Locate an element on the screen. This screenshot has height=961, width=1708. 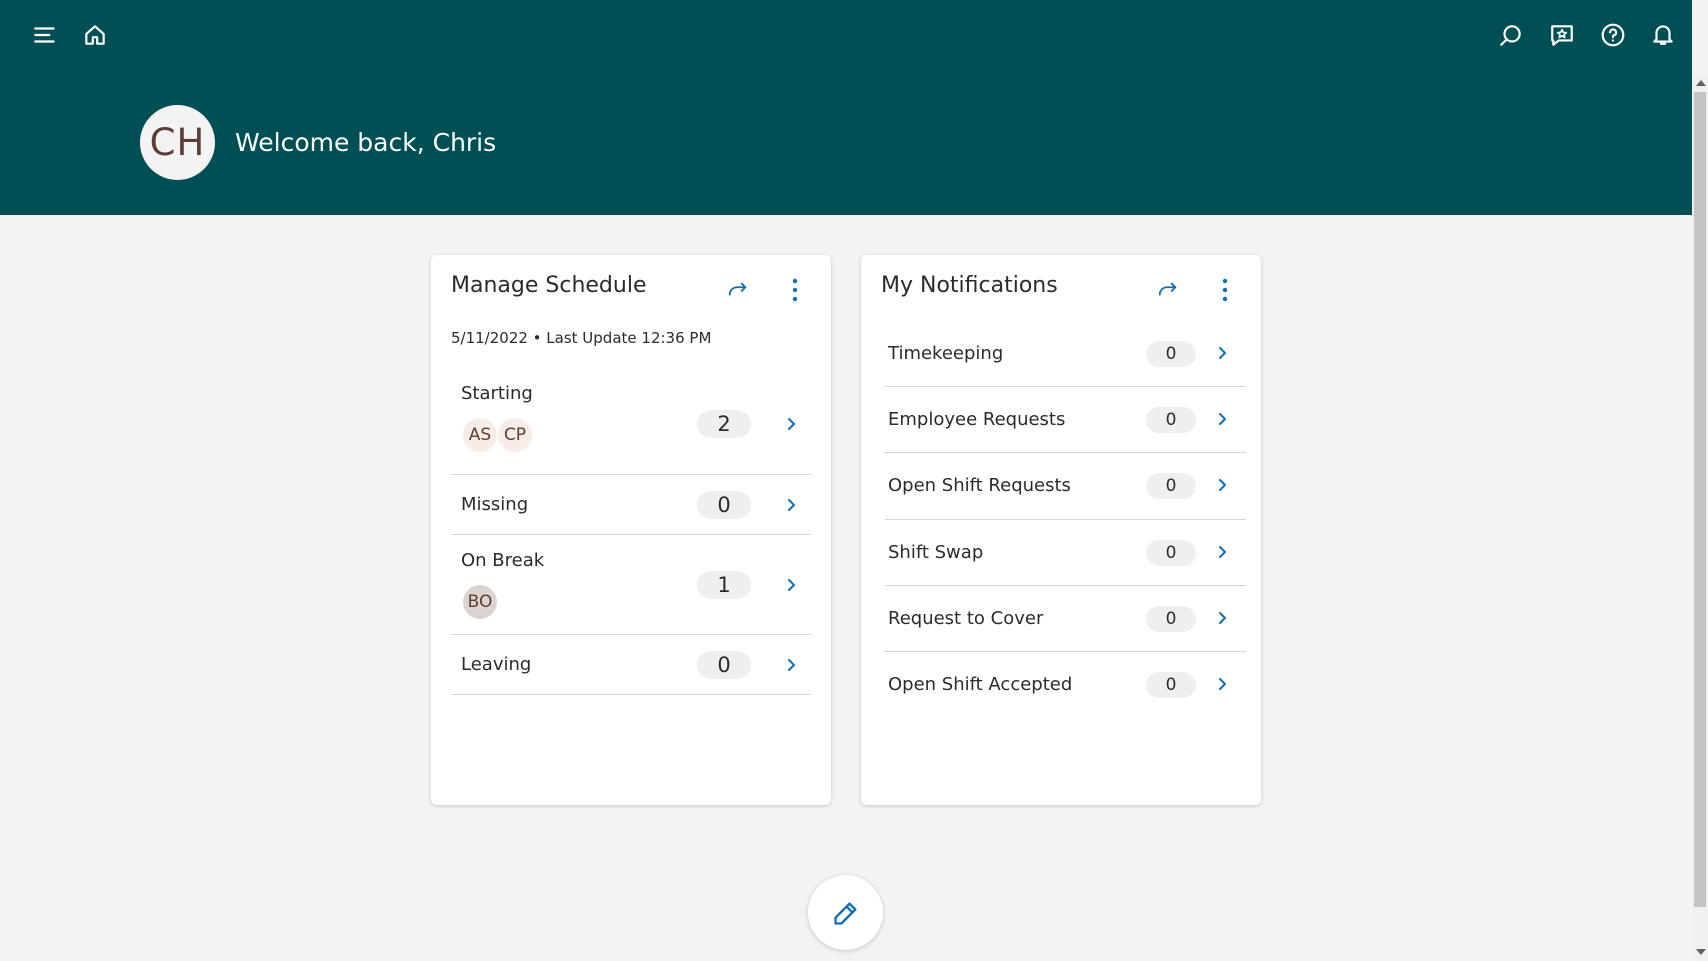
count-badge: 1 is located at coordinates (724, 585).